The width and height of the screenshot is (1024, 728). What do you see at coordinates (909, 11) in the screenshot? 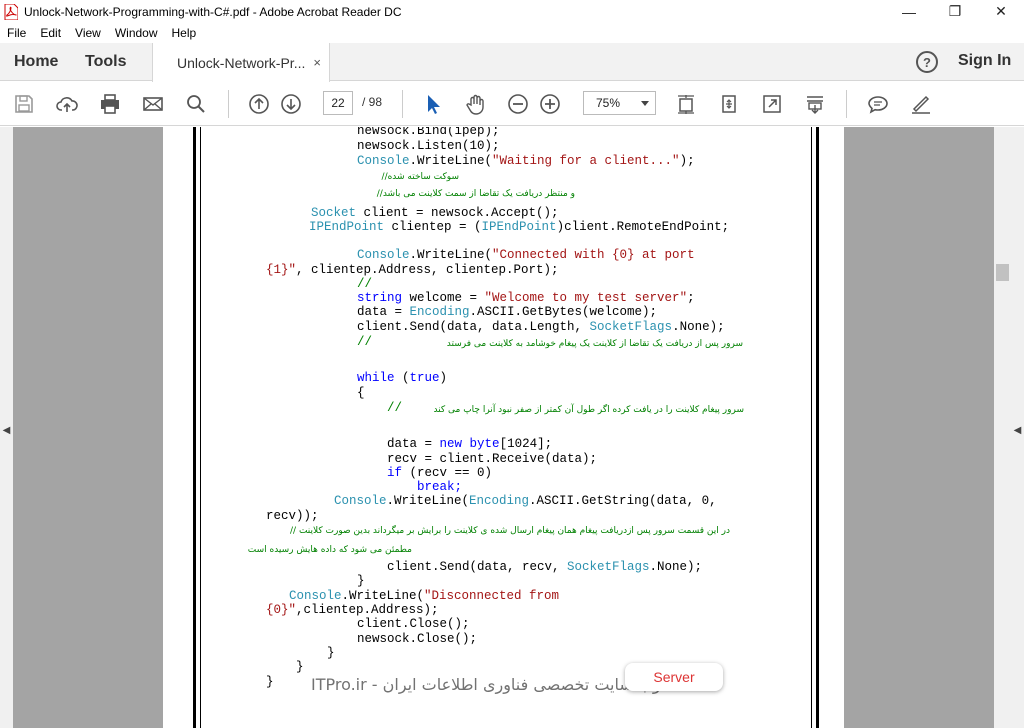
I see `minimize-button: —` at bounding box center [909, 11].